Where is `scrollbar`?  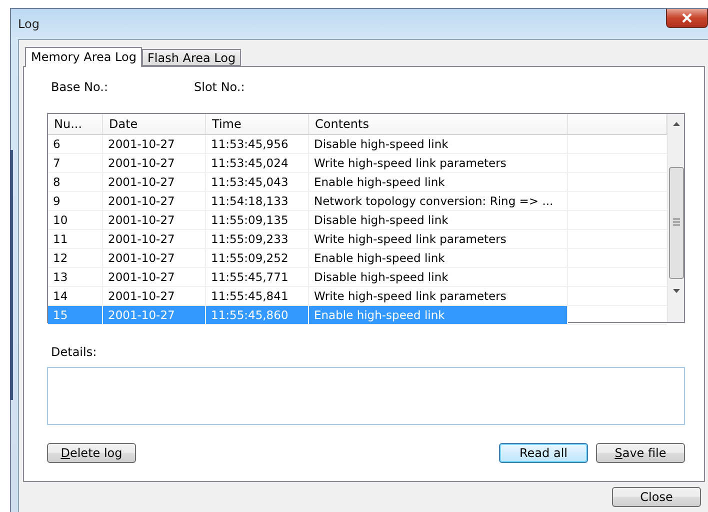 scrollbar is located at coordinates (675, 218).